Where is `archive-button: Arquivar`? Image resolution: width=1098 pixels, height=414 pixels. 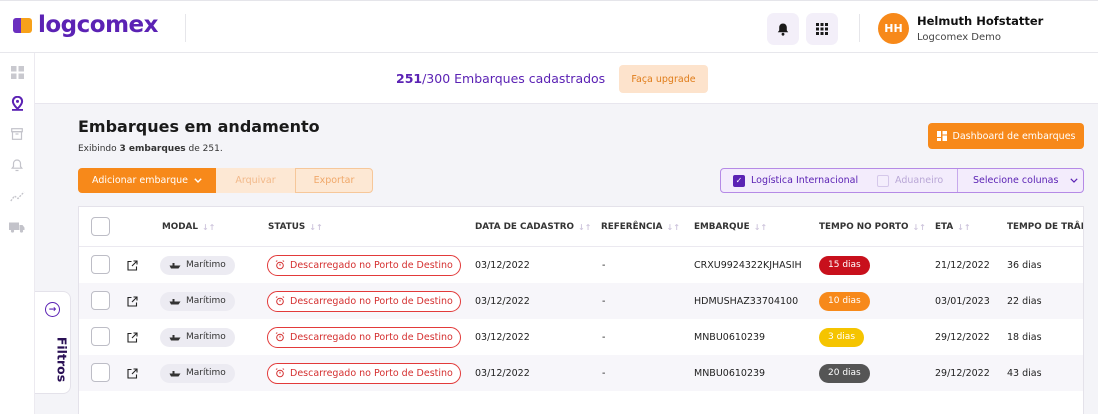
archive-button: Arquivar is located at coordinates (255, 180).